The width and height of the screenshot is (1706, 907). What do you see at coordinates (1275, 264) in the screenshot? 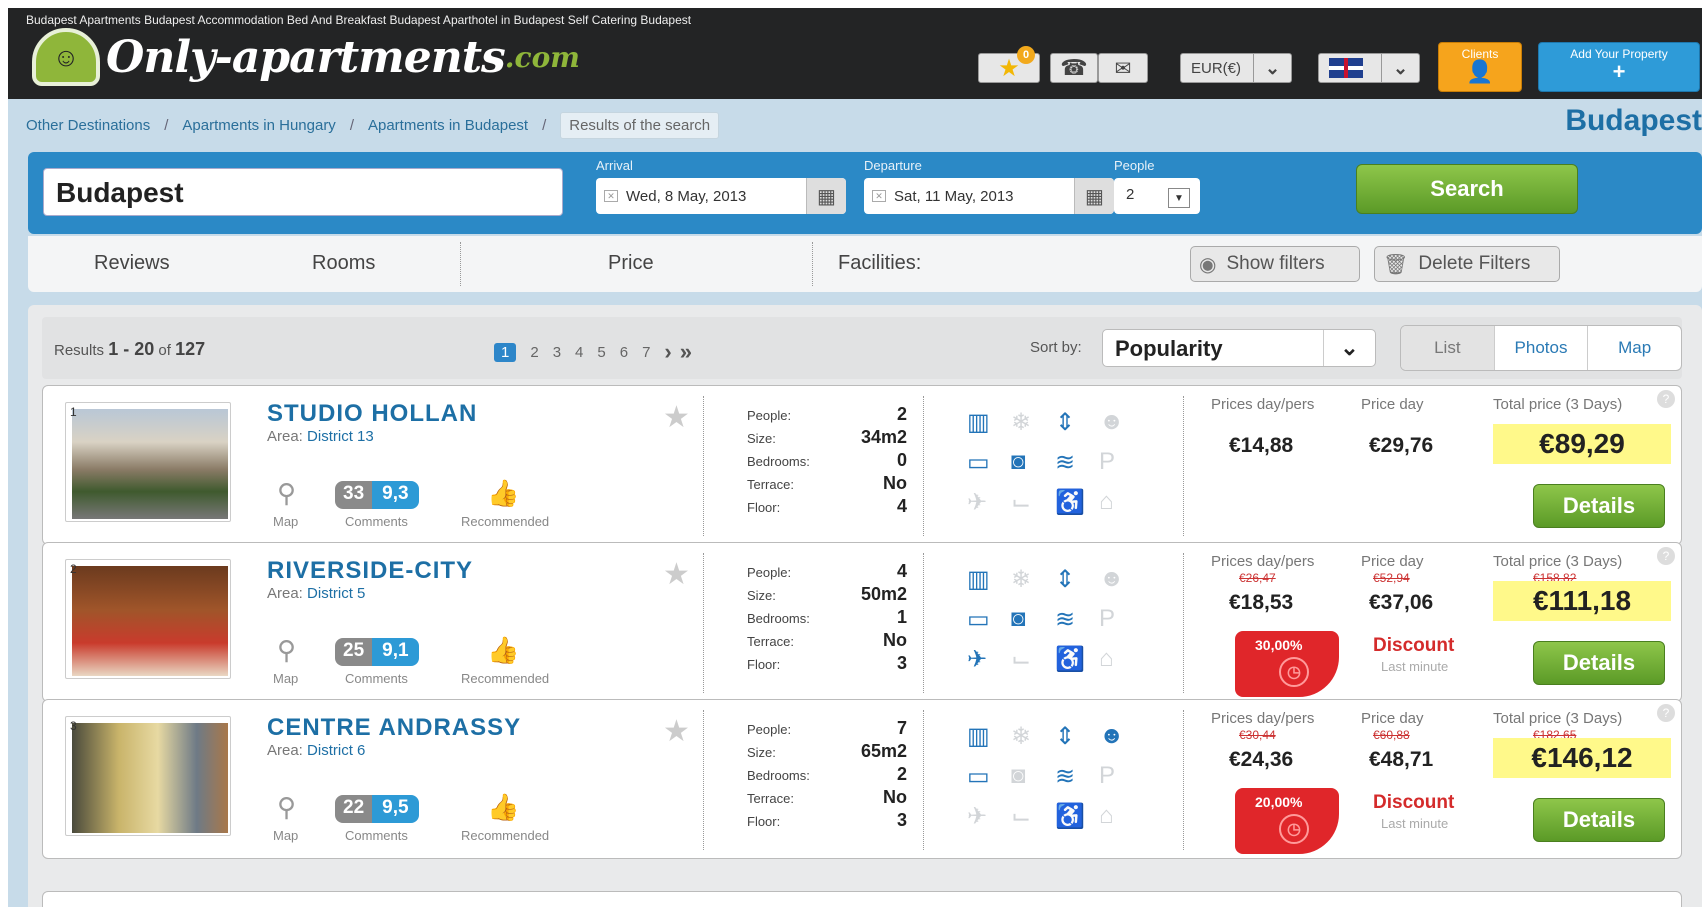
I see `show-filters-button: ◉ Show filters` at bounding box center [1275, 264].